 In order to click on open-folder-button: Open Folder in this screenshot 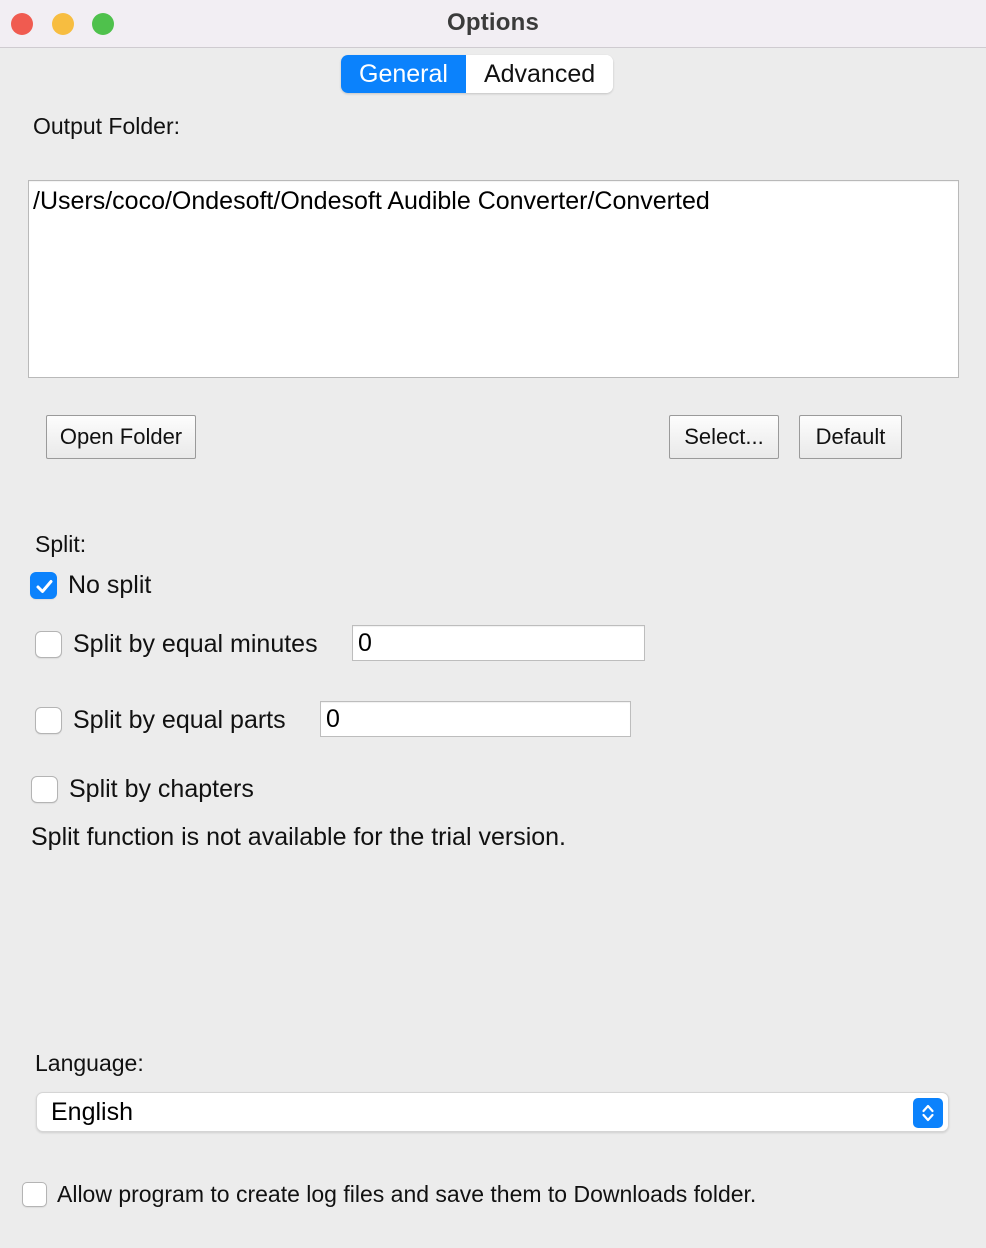, I will do `click(121, 437)`.